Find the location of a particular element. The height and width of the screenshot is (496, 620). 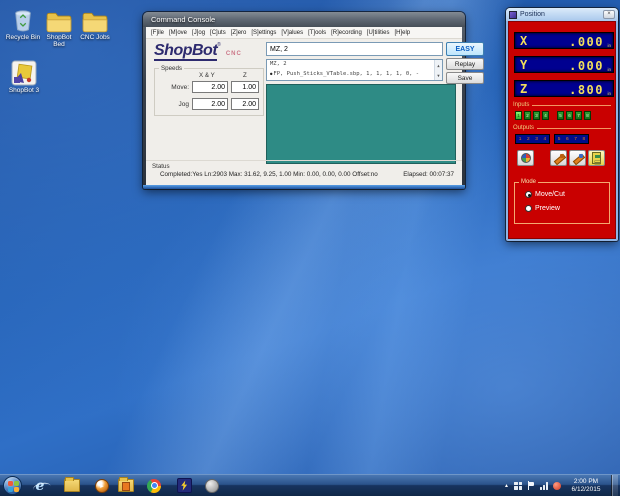

command-input is located at coordinates (354, 49).